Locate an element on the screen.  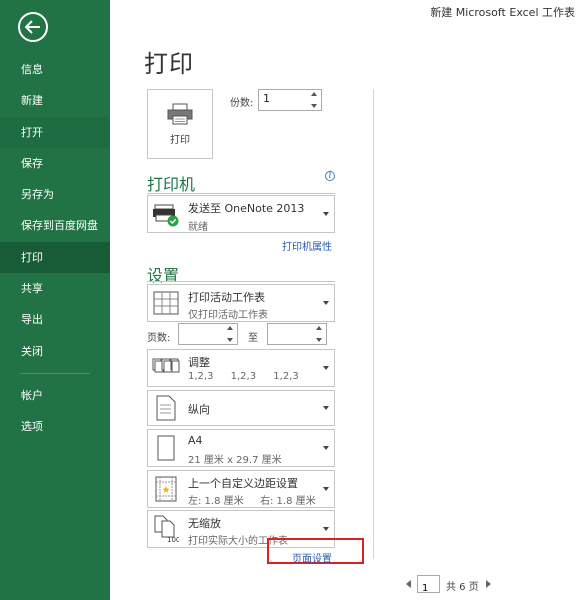
printer-section-title: 打印机 is located at coordinates (171, 184).